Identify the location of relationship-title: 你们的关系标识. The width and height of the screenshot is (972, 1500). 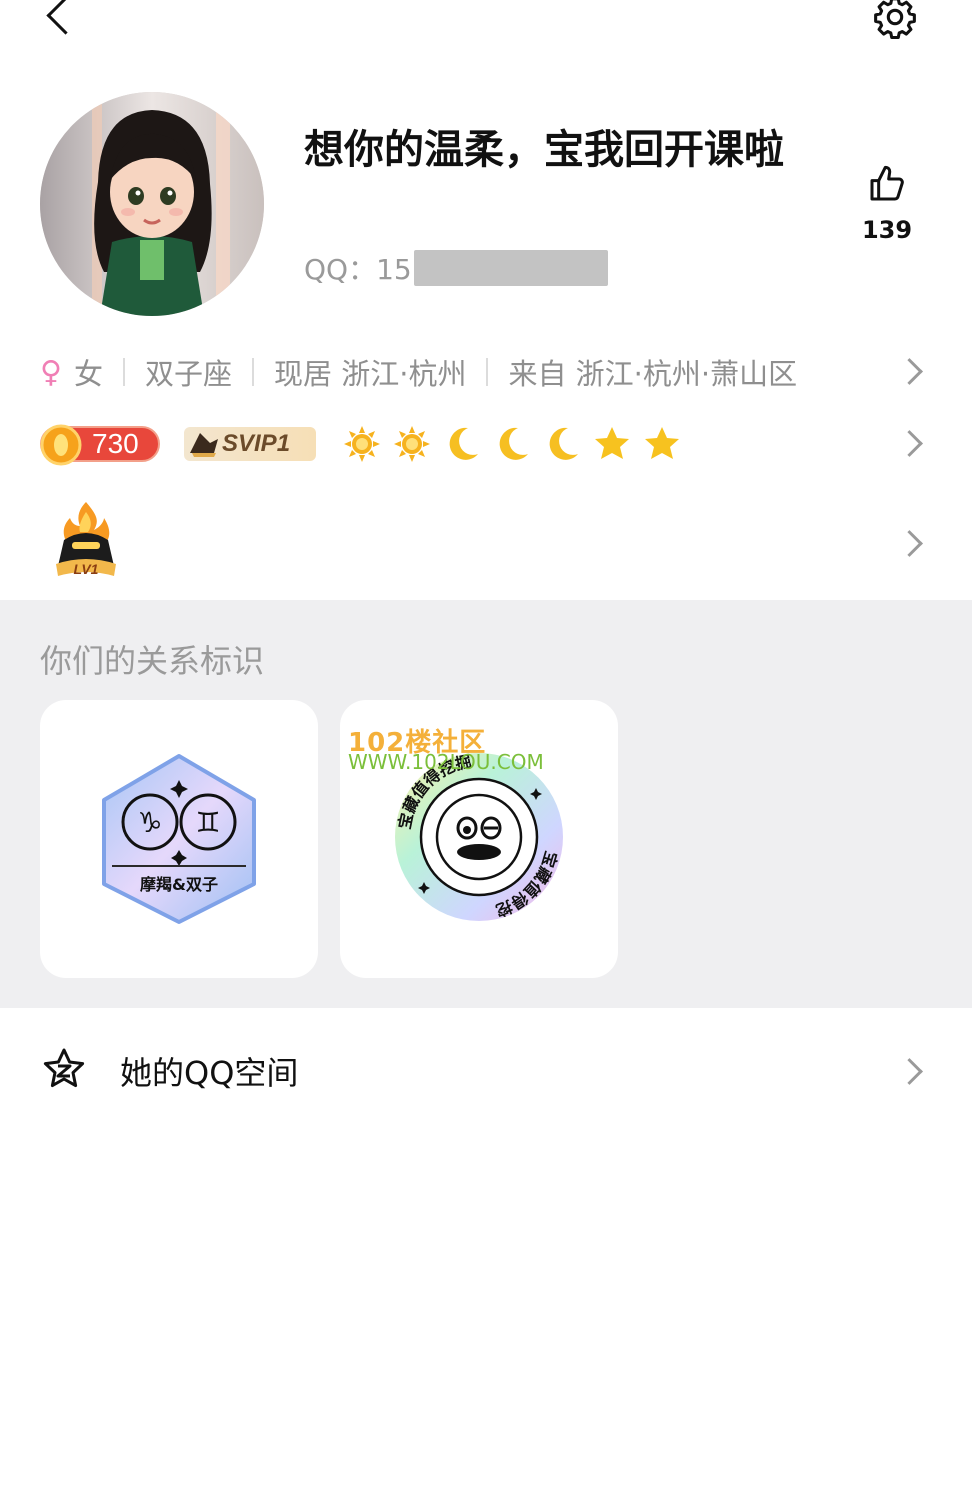
(152, 661).